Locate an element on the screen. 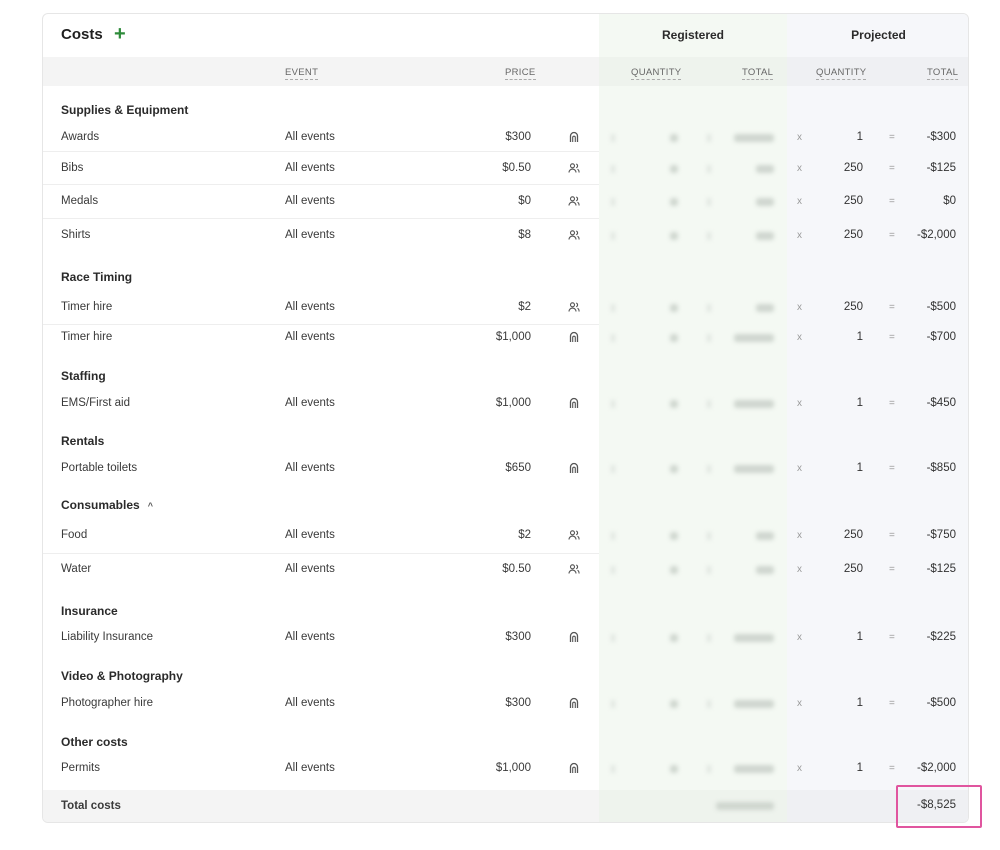 This screenshot has width=1000, height=850. cost-item-name: EMS/First aid is located at coordinates (95, 403).